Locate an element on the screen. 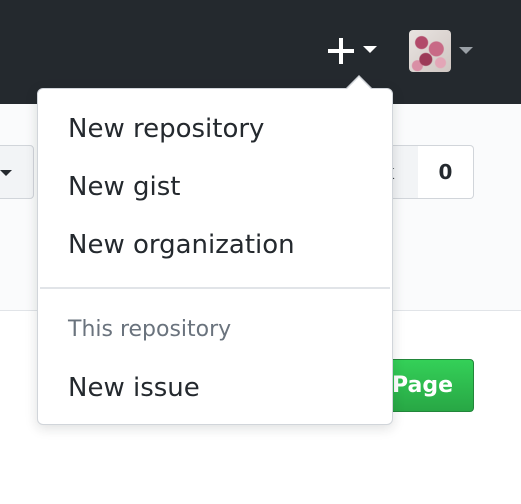 The image size is (521, 504). menu-item-new-issue: New issue is located at coordinates (215, 388).